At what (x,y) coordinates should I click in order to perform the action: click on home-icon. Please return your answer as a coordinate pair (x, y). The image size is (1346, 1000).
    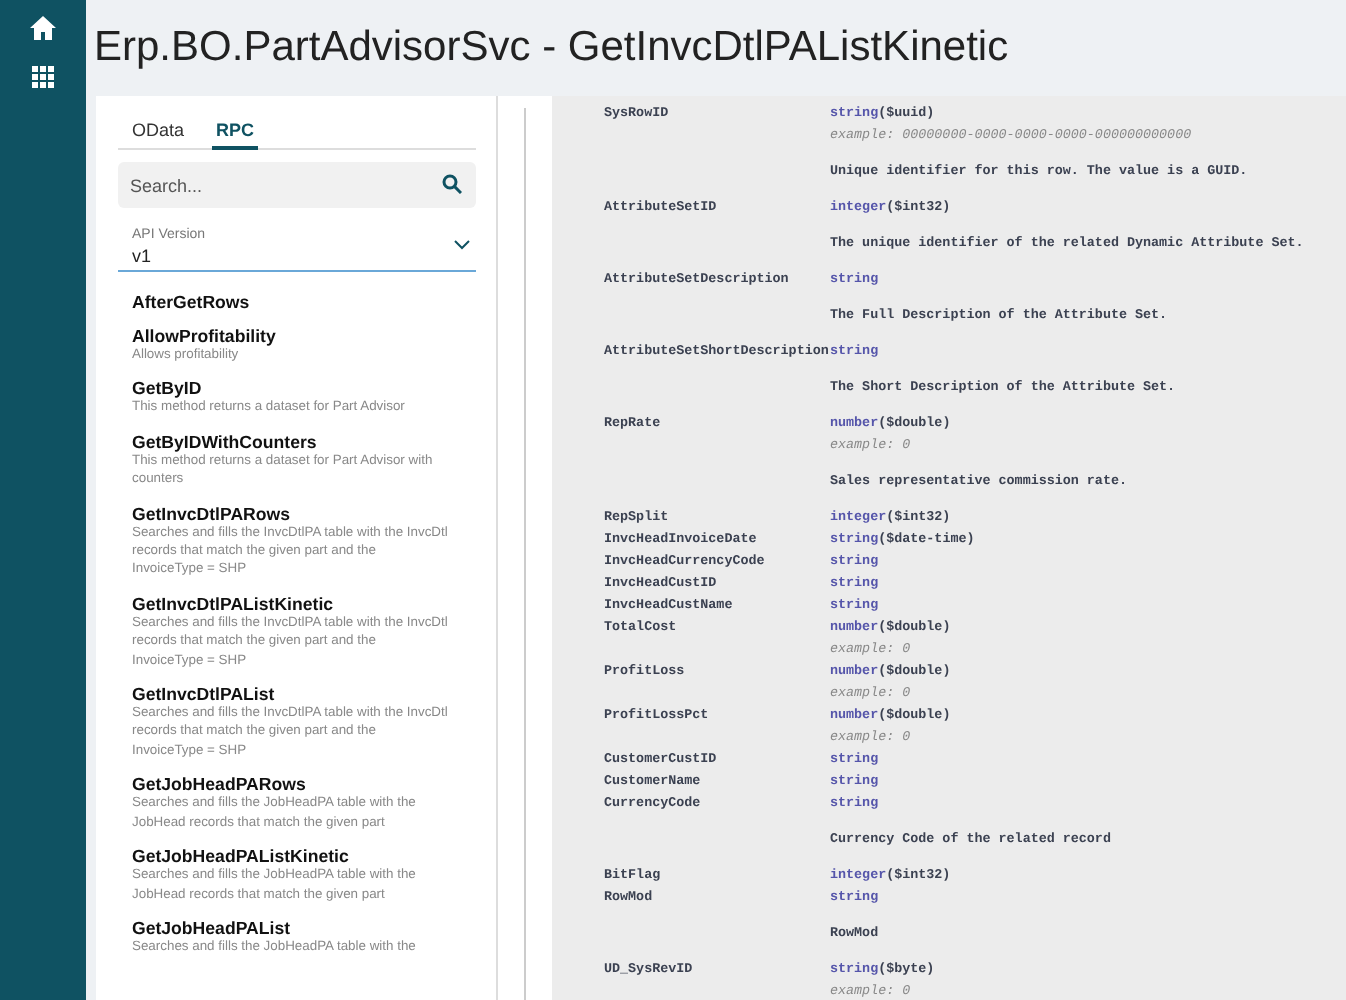
    Looking at the image, I should click on (43, 28).